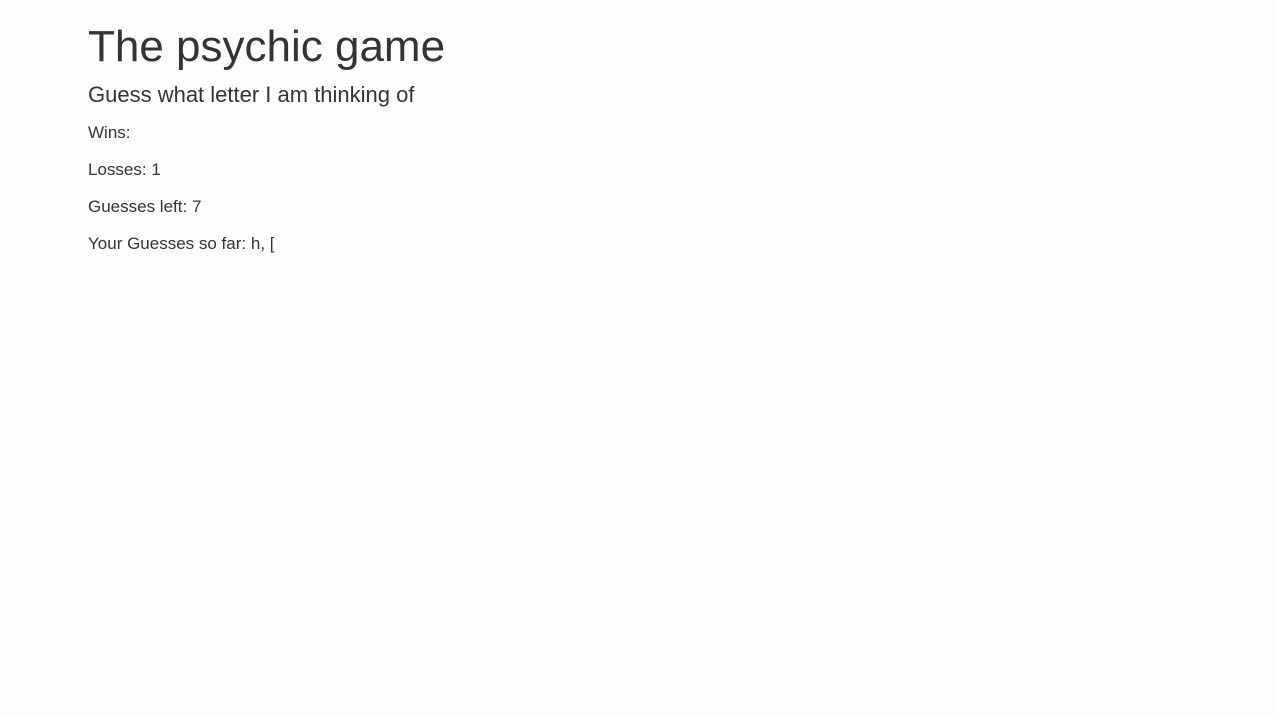 The height and width of the screenshot is (716, 1276). Describe the element at coordinates (251, 95) in the screenshot. I see `page-subtitle: Guess what letter I am thinking of` at that location.